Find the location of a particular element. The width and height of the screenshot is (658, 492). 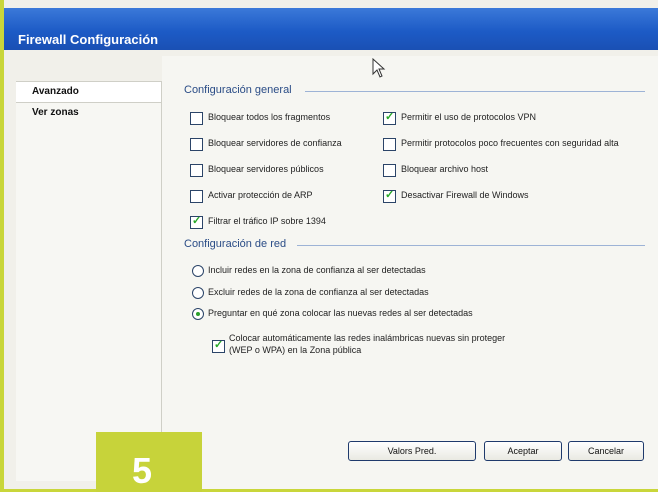

cancel-button: Cancelar is located at coordinates (606, 451).